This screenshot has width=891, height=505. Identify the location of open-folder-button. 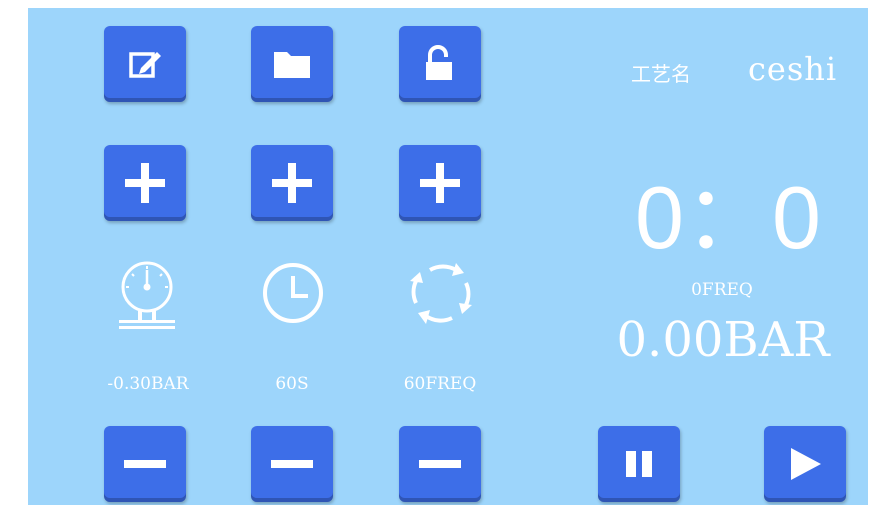
(292, 64).